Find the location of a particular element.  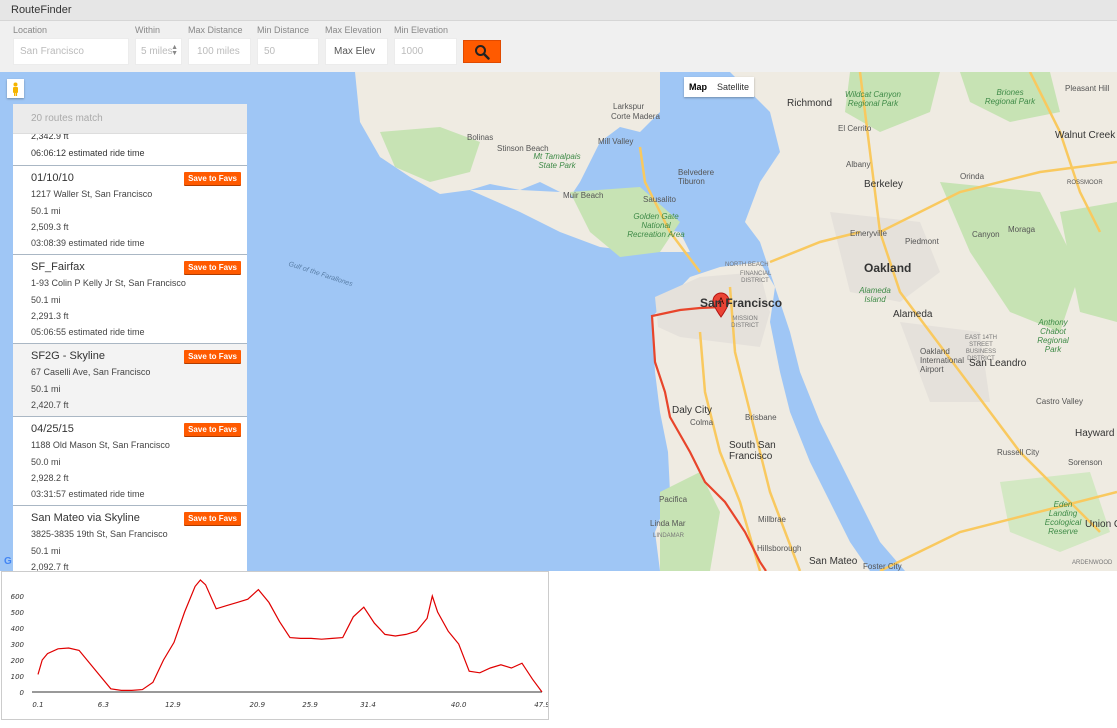

x-tick-label: 25.9 is located at coordinates (310, 705).